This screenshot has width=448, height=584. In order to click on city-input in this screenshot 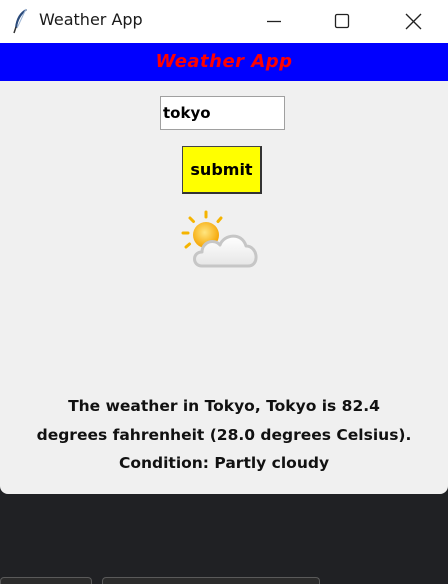, I will do `click(222, 113)`.